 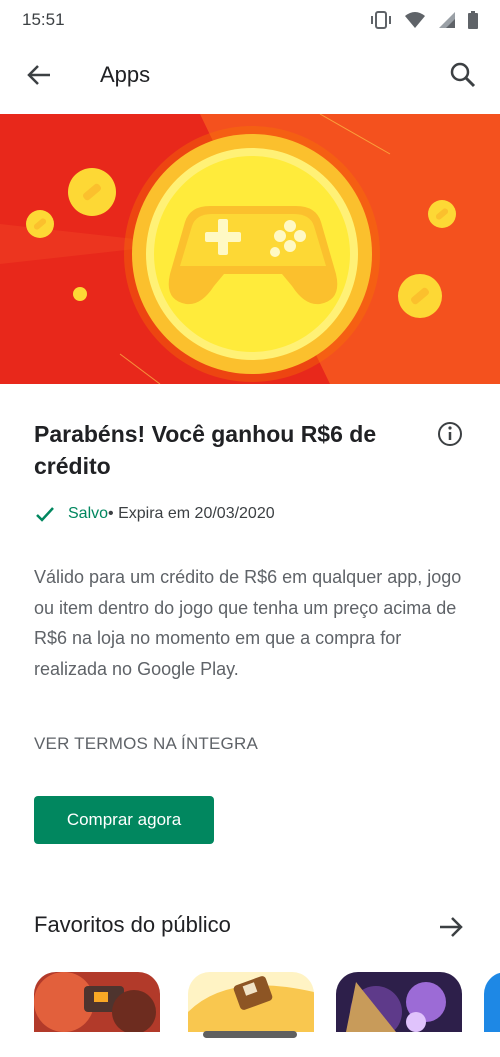 What do you see at coordinates (250, 1034) in the screenshot?
I see `gesture-navigation-bar` at bounding box center [250, 1034].